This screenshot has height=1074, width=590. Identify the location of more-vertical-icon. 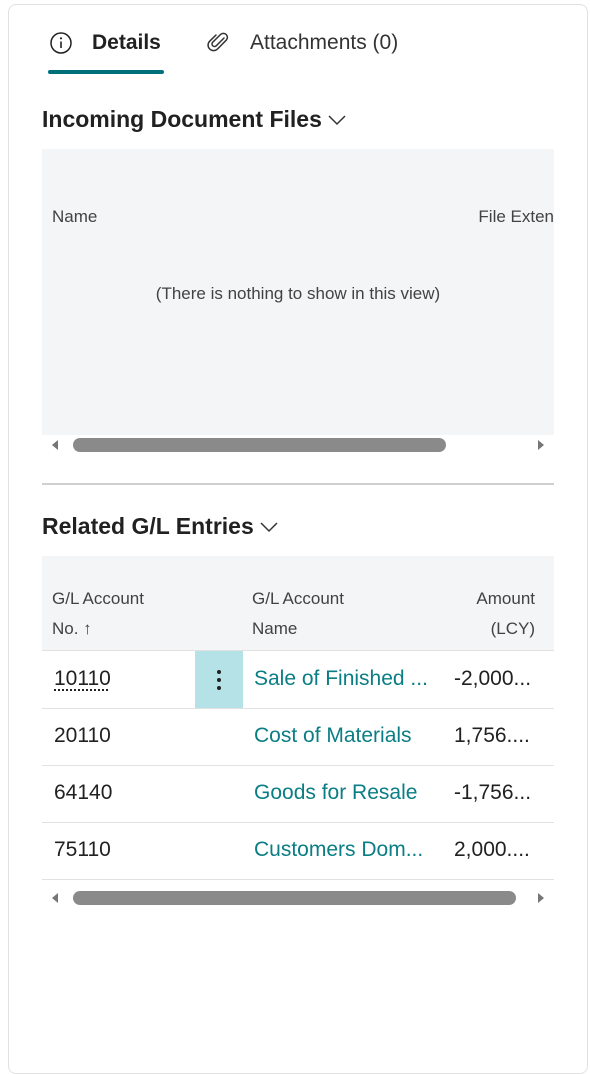
(219, 679).